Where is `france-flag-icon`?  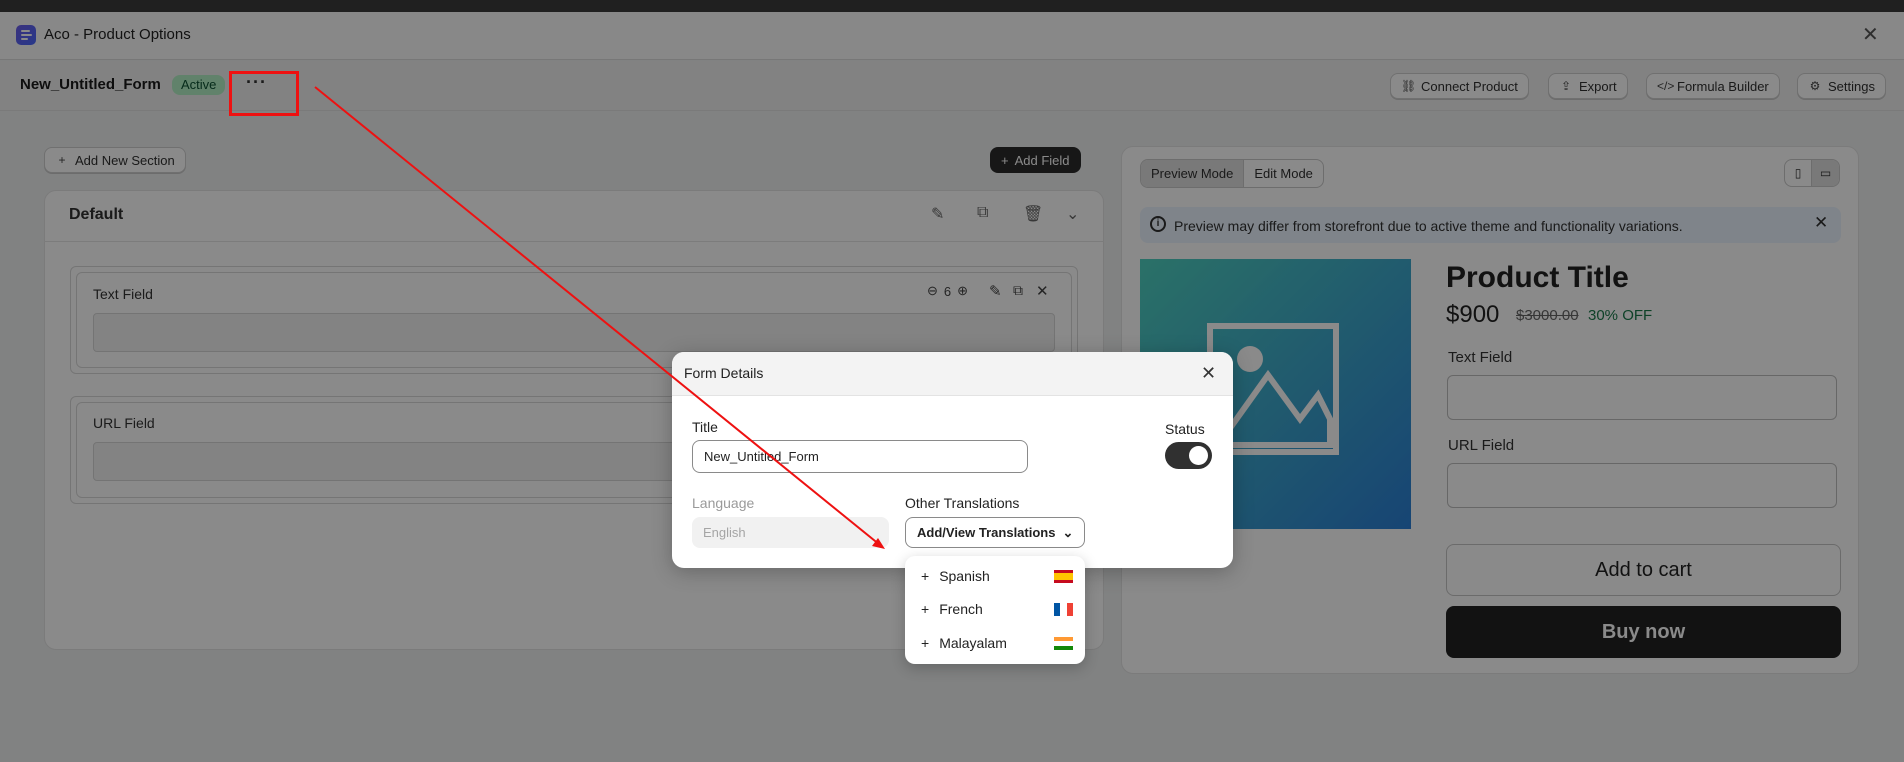
france-flag-icon is located at coordinates (1063, 609).